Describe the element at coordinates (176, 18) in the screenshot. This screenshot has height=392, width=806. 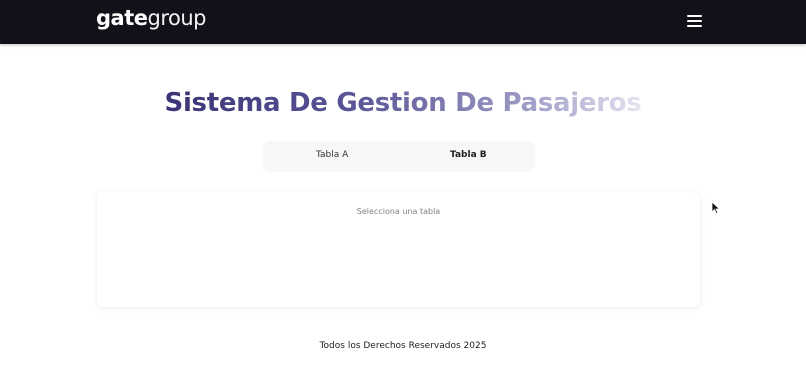
I see `logo-text-light: group` at that location.